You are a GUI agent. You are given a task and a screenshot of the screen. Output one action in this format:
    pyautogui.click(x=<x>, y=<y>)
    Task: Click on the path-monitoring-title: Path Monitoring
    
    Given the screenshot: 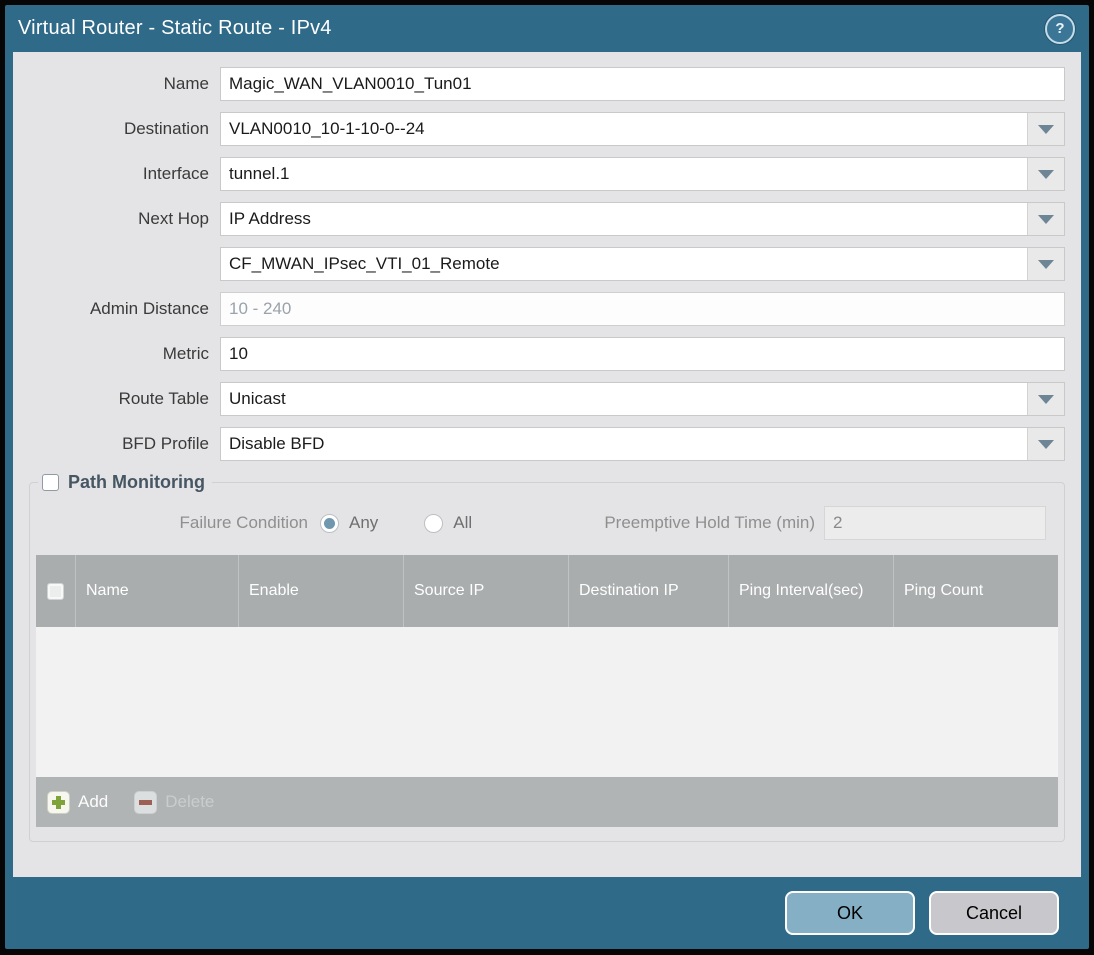 What is the action you would take?
    pyautogui.click(x=136, y=482)
    